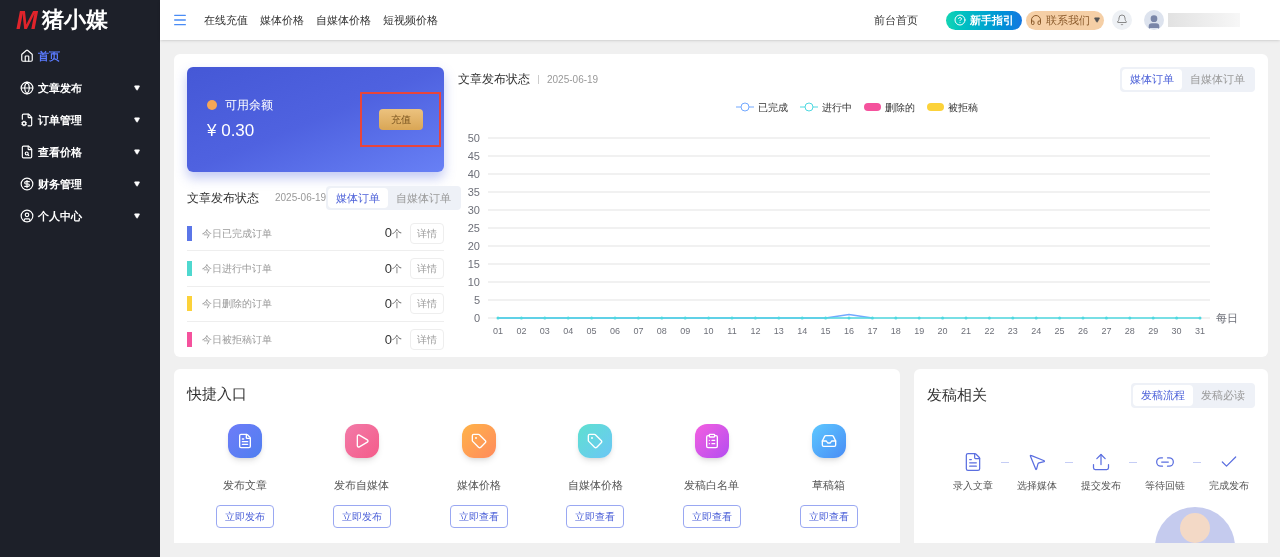 The width and height of the screenshot is (1280, 557). What do you see at coordinates (478, 485) in the screenshot?
I see `shortcut-label: 媒体价格` at bounding box center [478, 485].